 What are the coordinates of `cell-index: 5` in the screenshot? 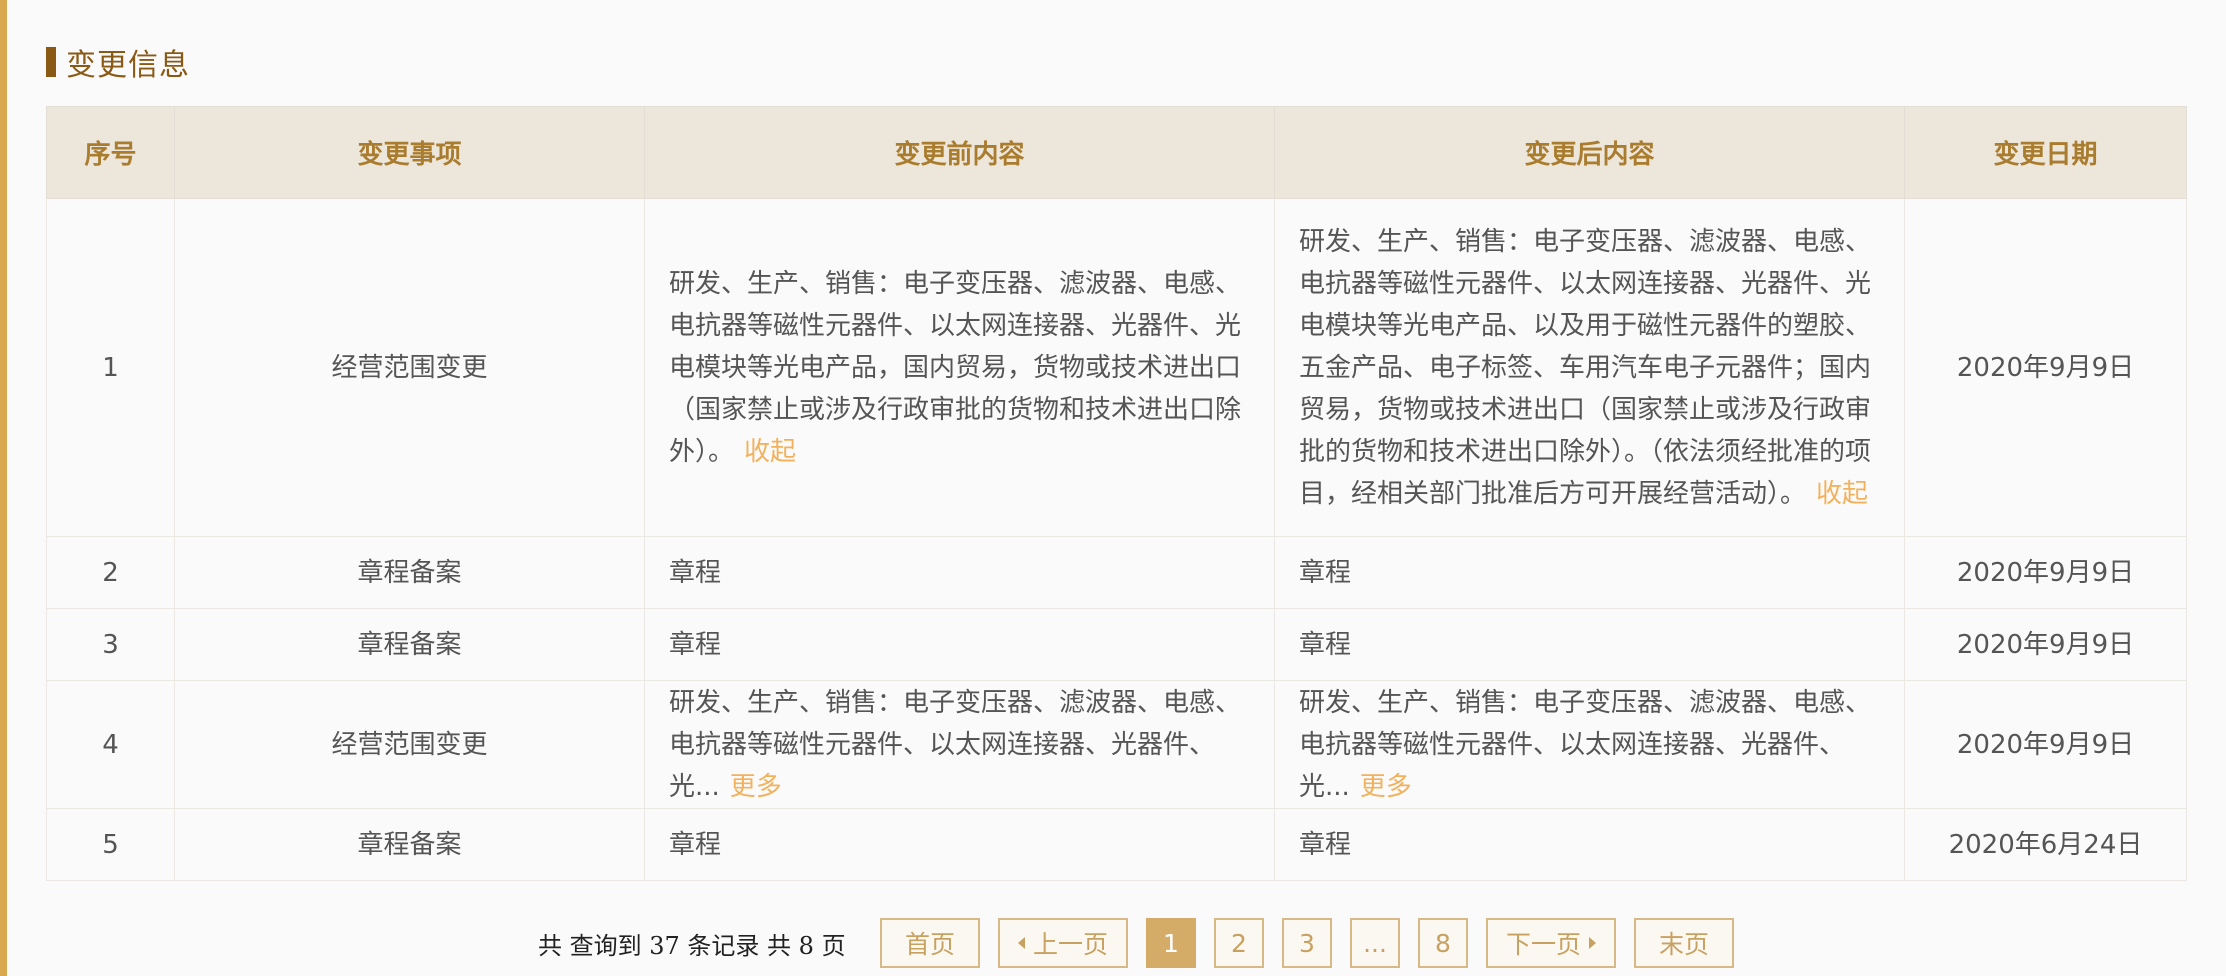 It's located at (110, 844).